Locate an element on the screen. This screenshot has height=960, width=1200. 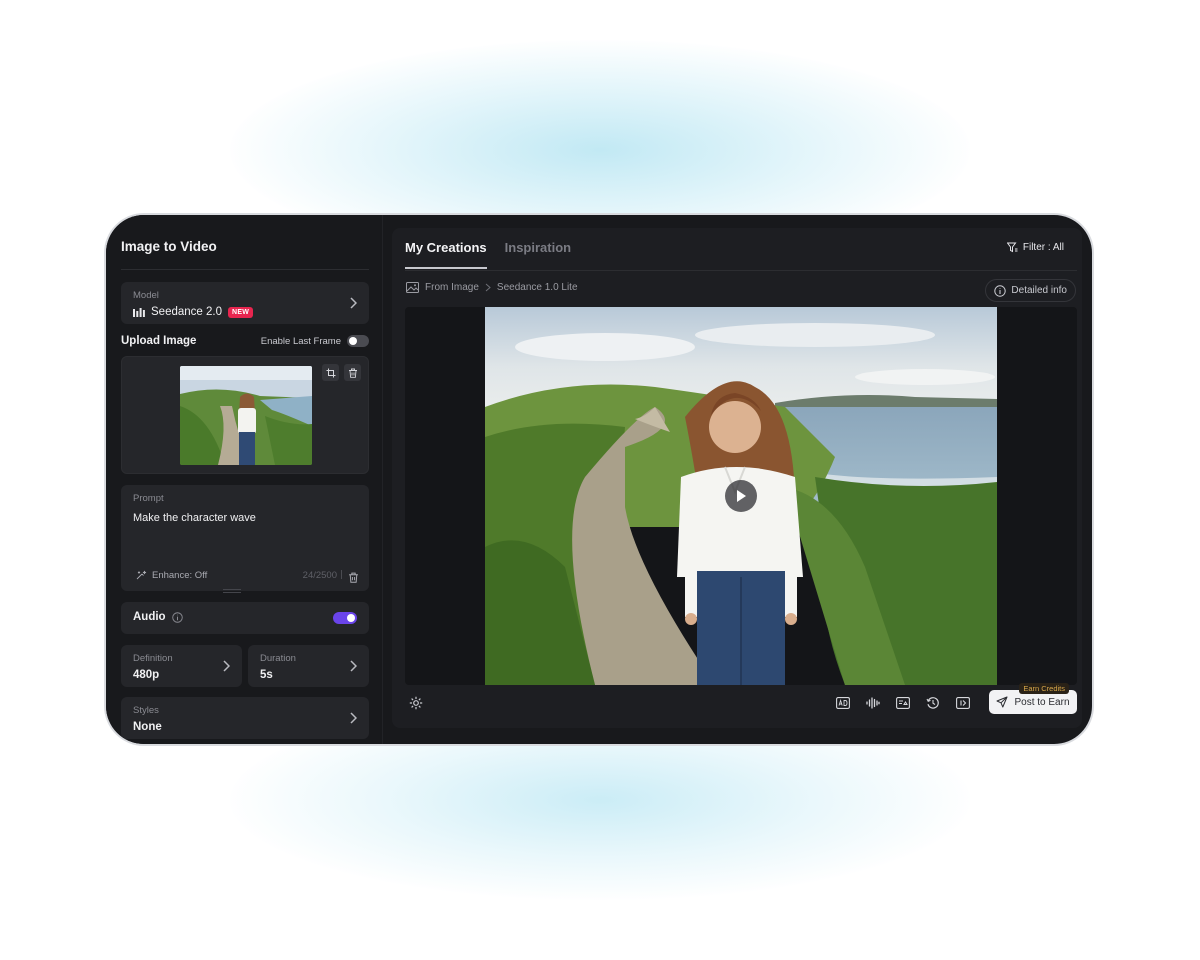
tab-inspiration: Inspiration is located at coordinates (538, 254).